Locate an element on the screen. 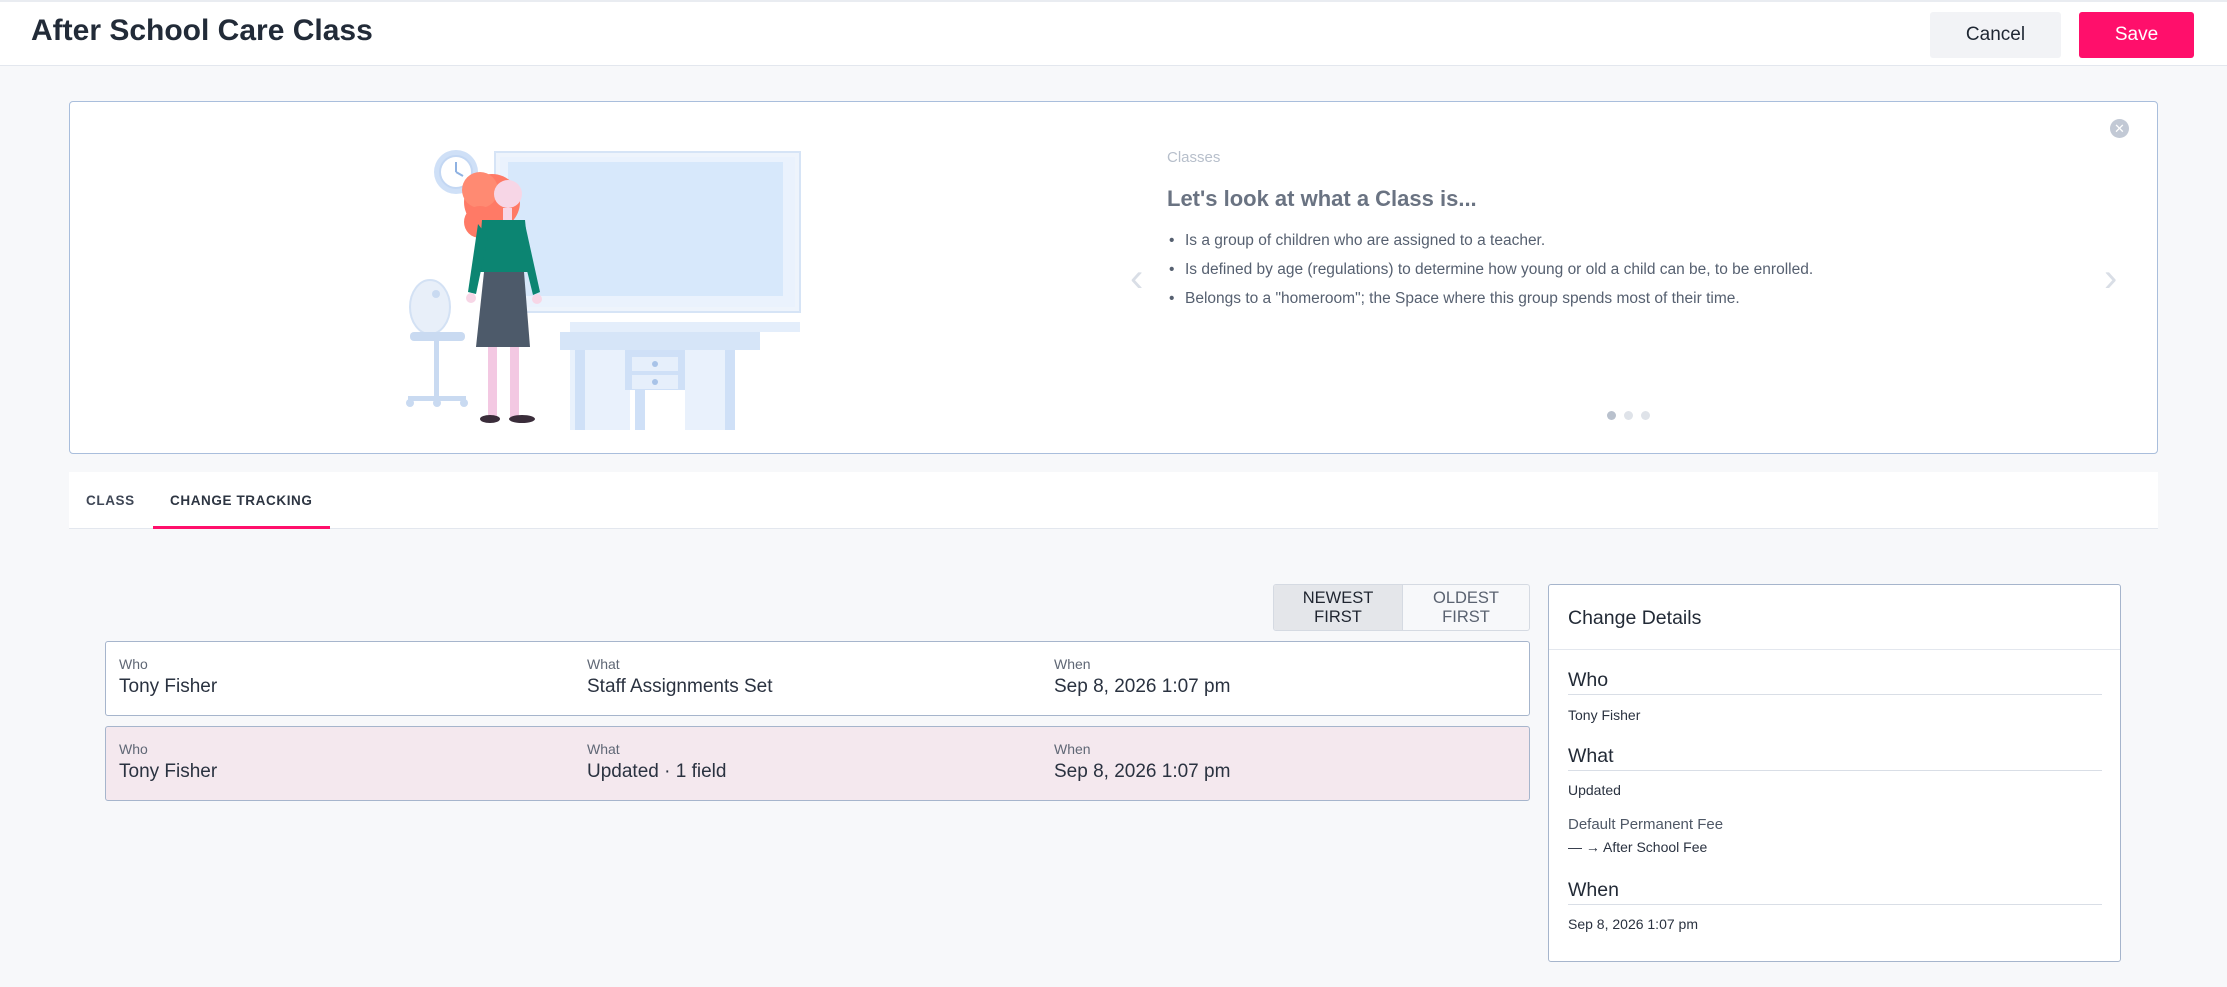 This screenshot has width=2227, height=987. details-who-value: Tony Fisher is located at coordinates (1604, 715).